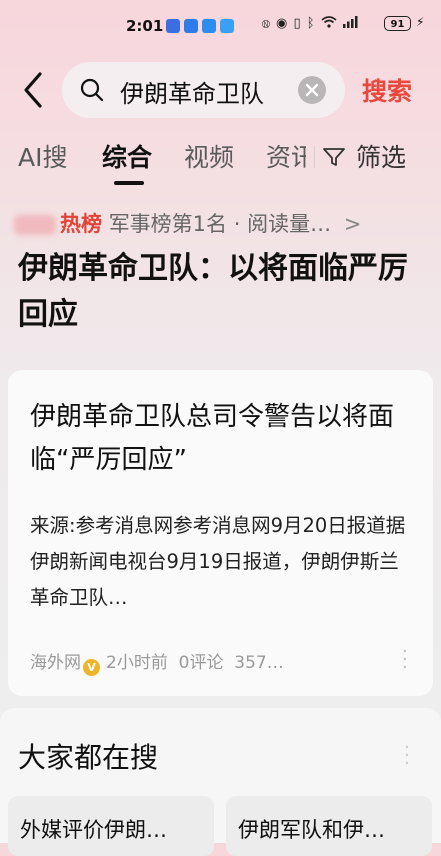  I want to click on hot-rank: 军事榜第1名, so click(168, 224).